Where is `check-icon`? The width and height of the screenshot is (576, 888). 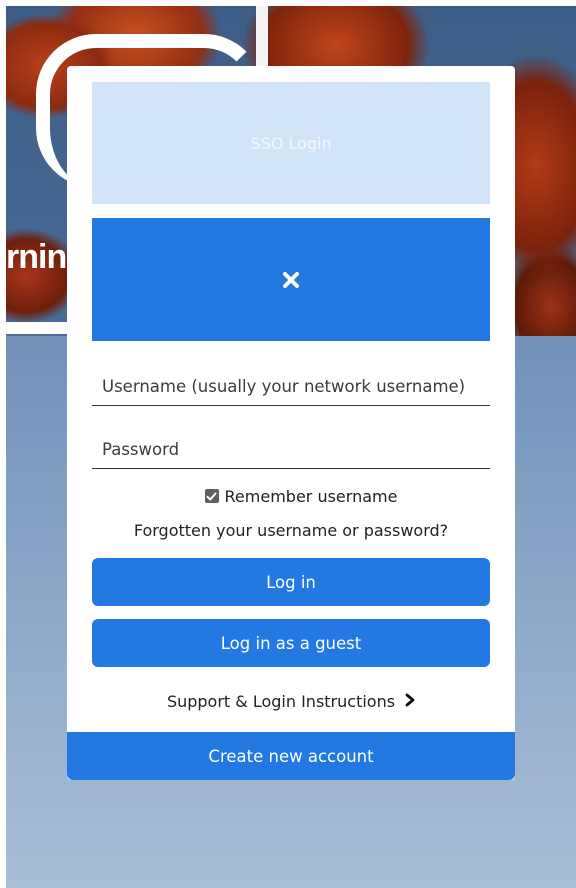
check-icon is located at coordinates (211, 496).